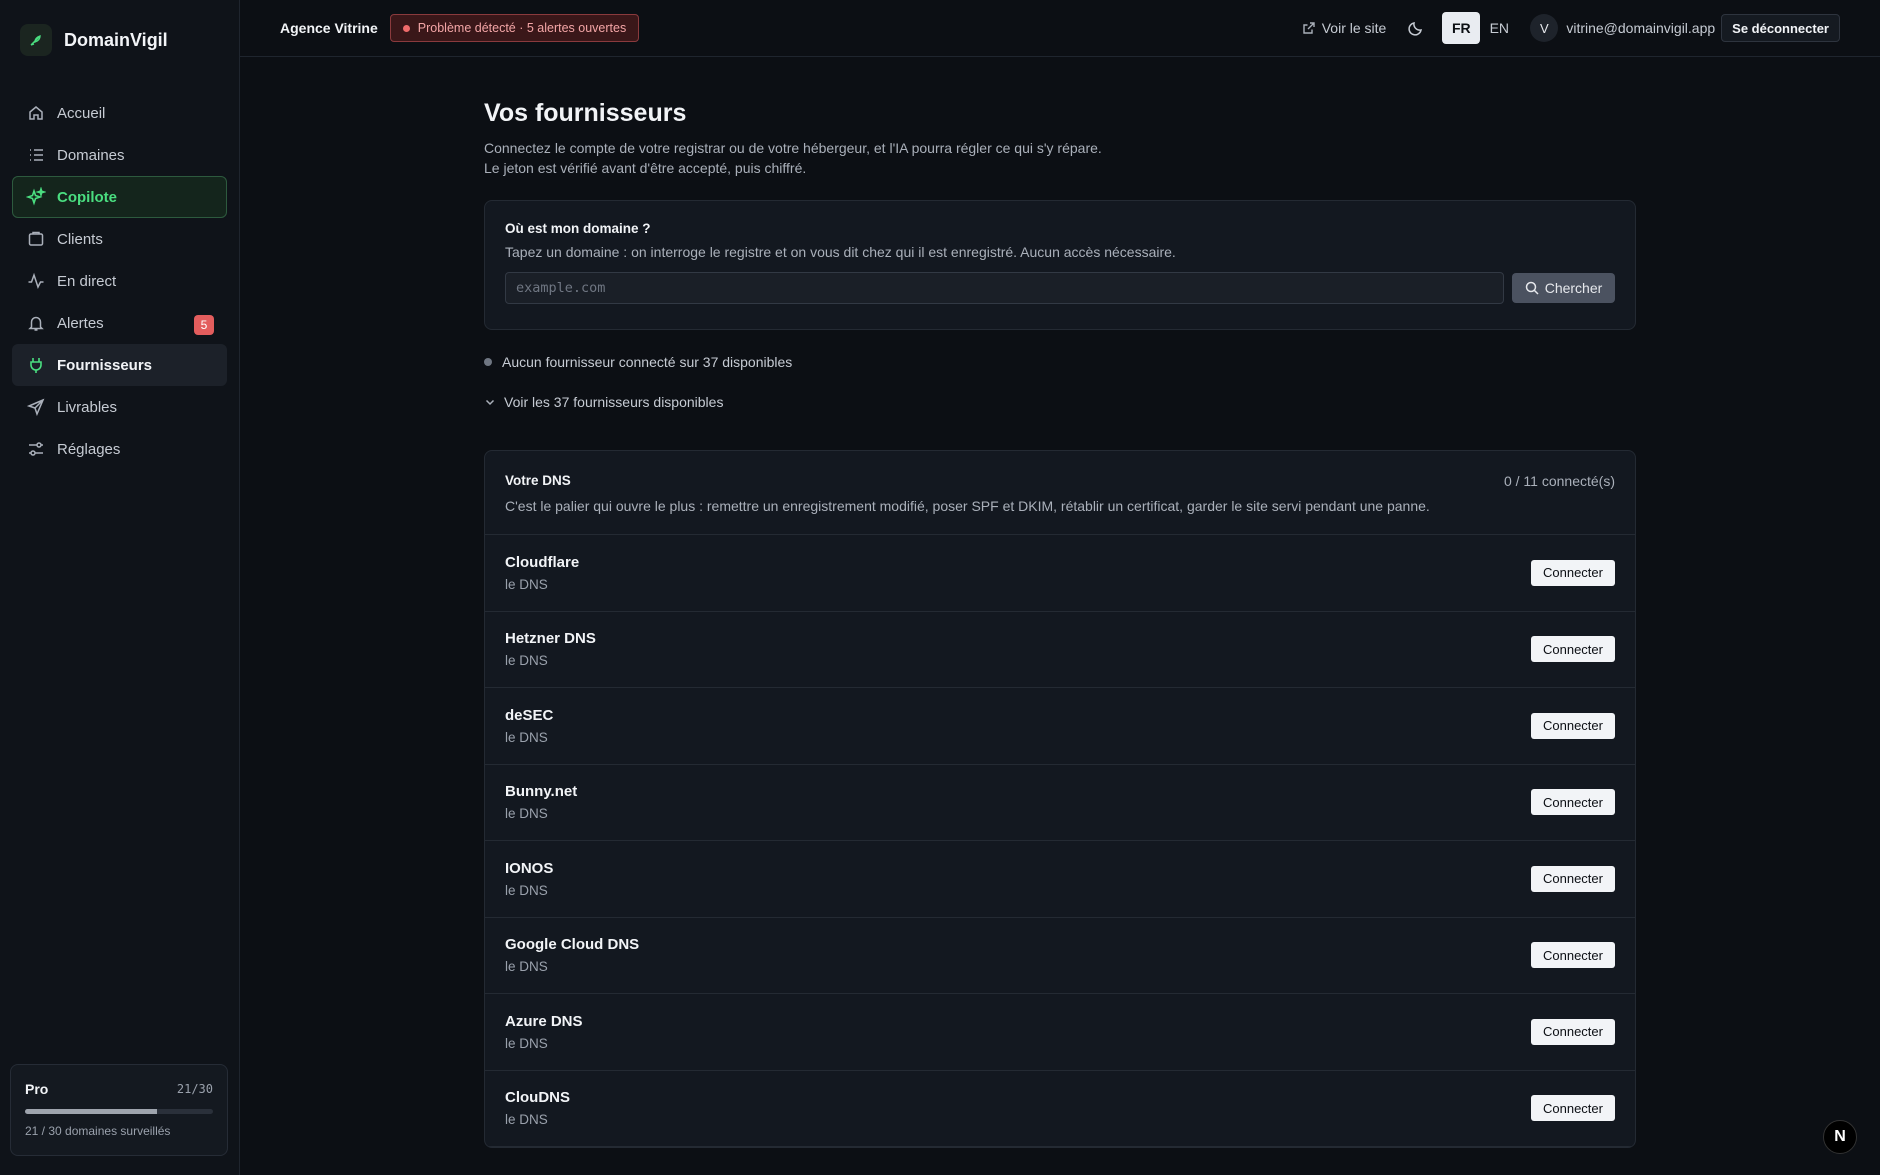 This screenshot has height=1175, width=1880. What do you see at coordinates (537, 1108) in the screenshot?
I see `provider-info: ClouDNS le DNS` at bounding box center [537, 1108].